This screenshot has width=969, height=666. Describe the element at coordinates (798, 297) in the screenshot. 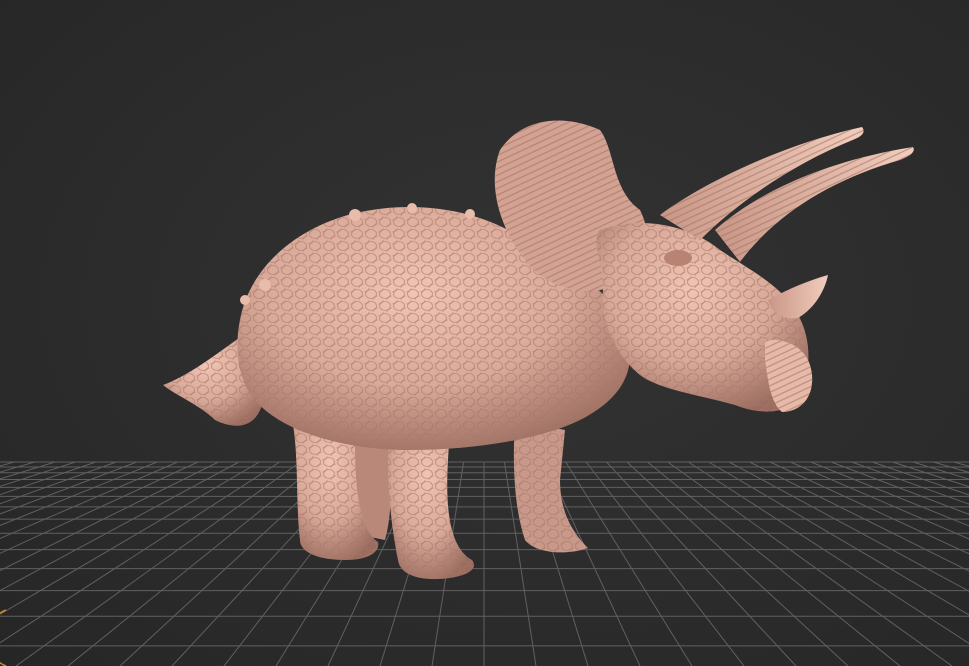

I see `model-nose-horn` at that location.